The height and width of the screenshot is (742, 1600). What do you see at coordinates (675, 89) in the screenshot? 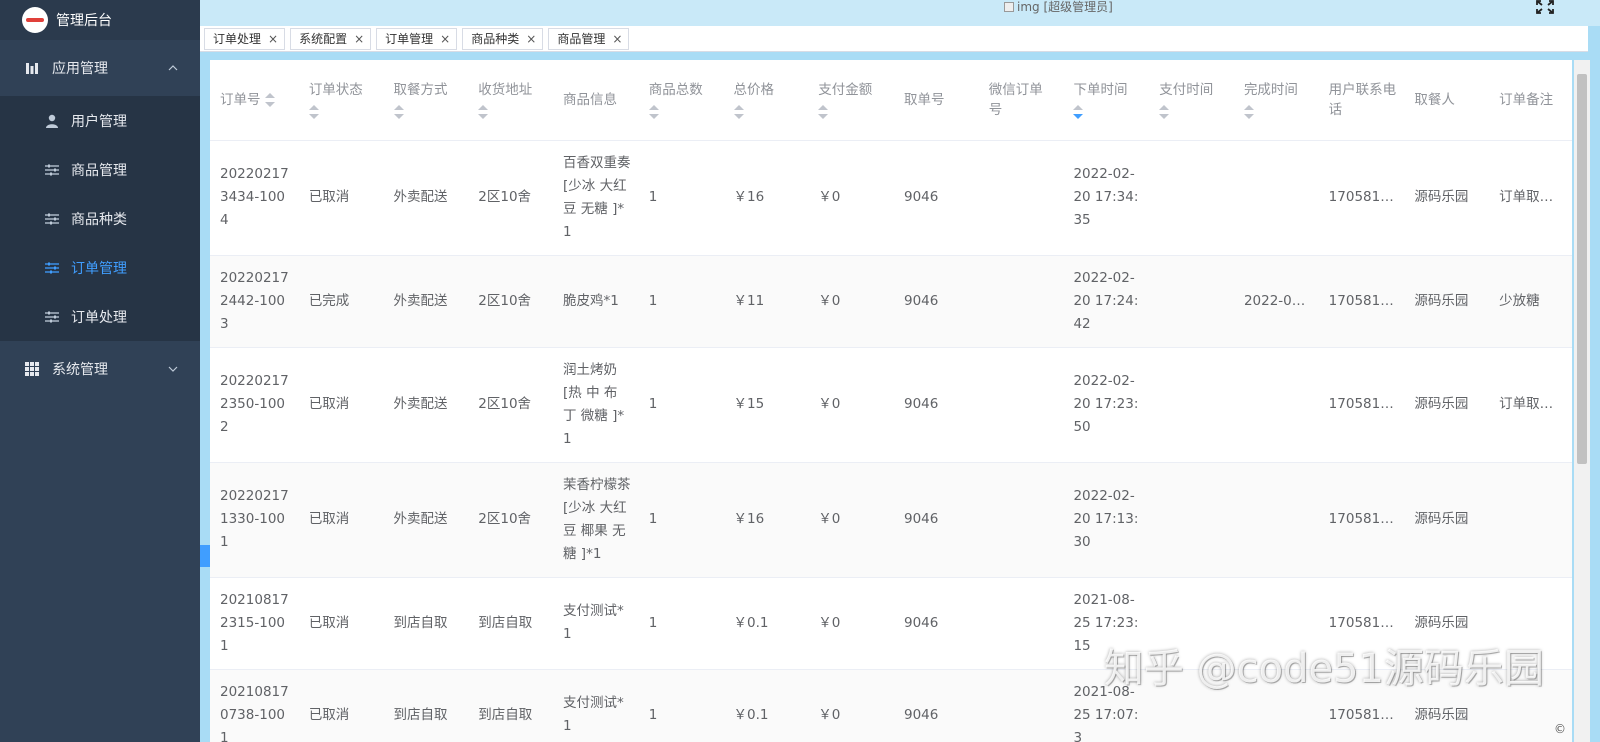
I see `column-header-label: 商品总数` at bounding box center [675, 89].